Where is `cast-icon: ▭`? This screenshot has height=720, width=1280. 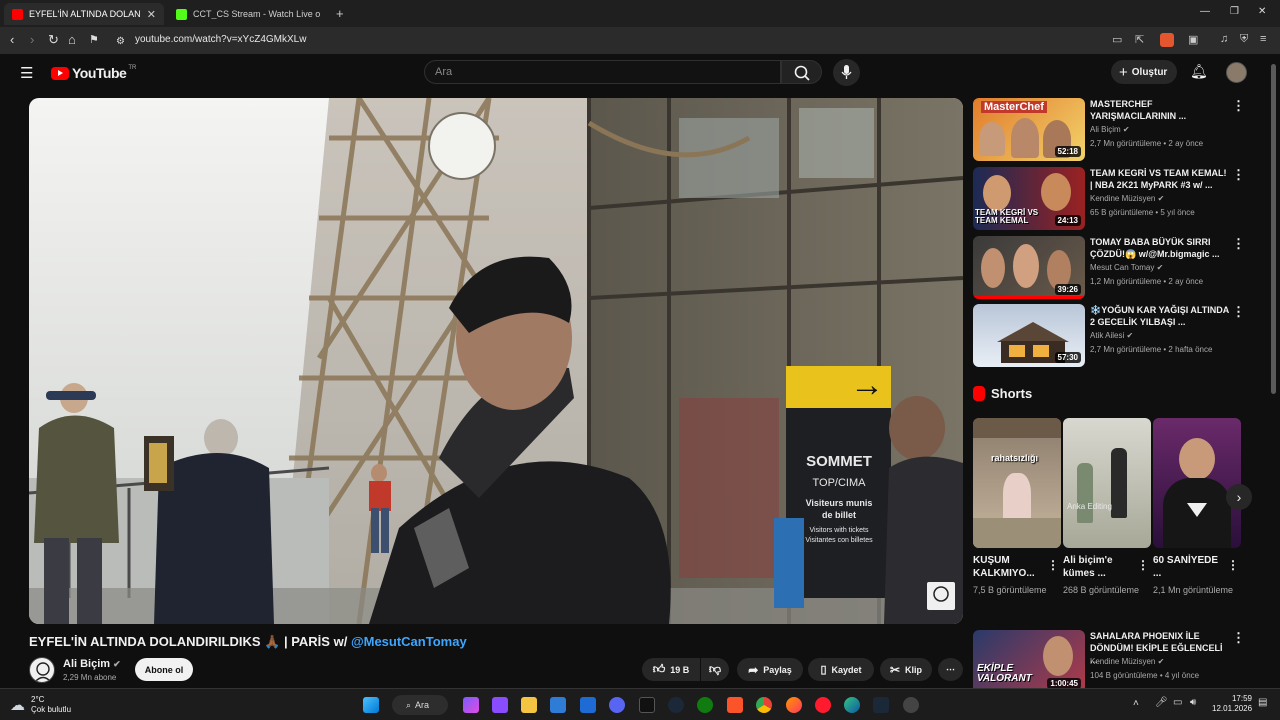
cast-icon: ▭ is located at coordinates (1117, 39).